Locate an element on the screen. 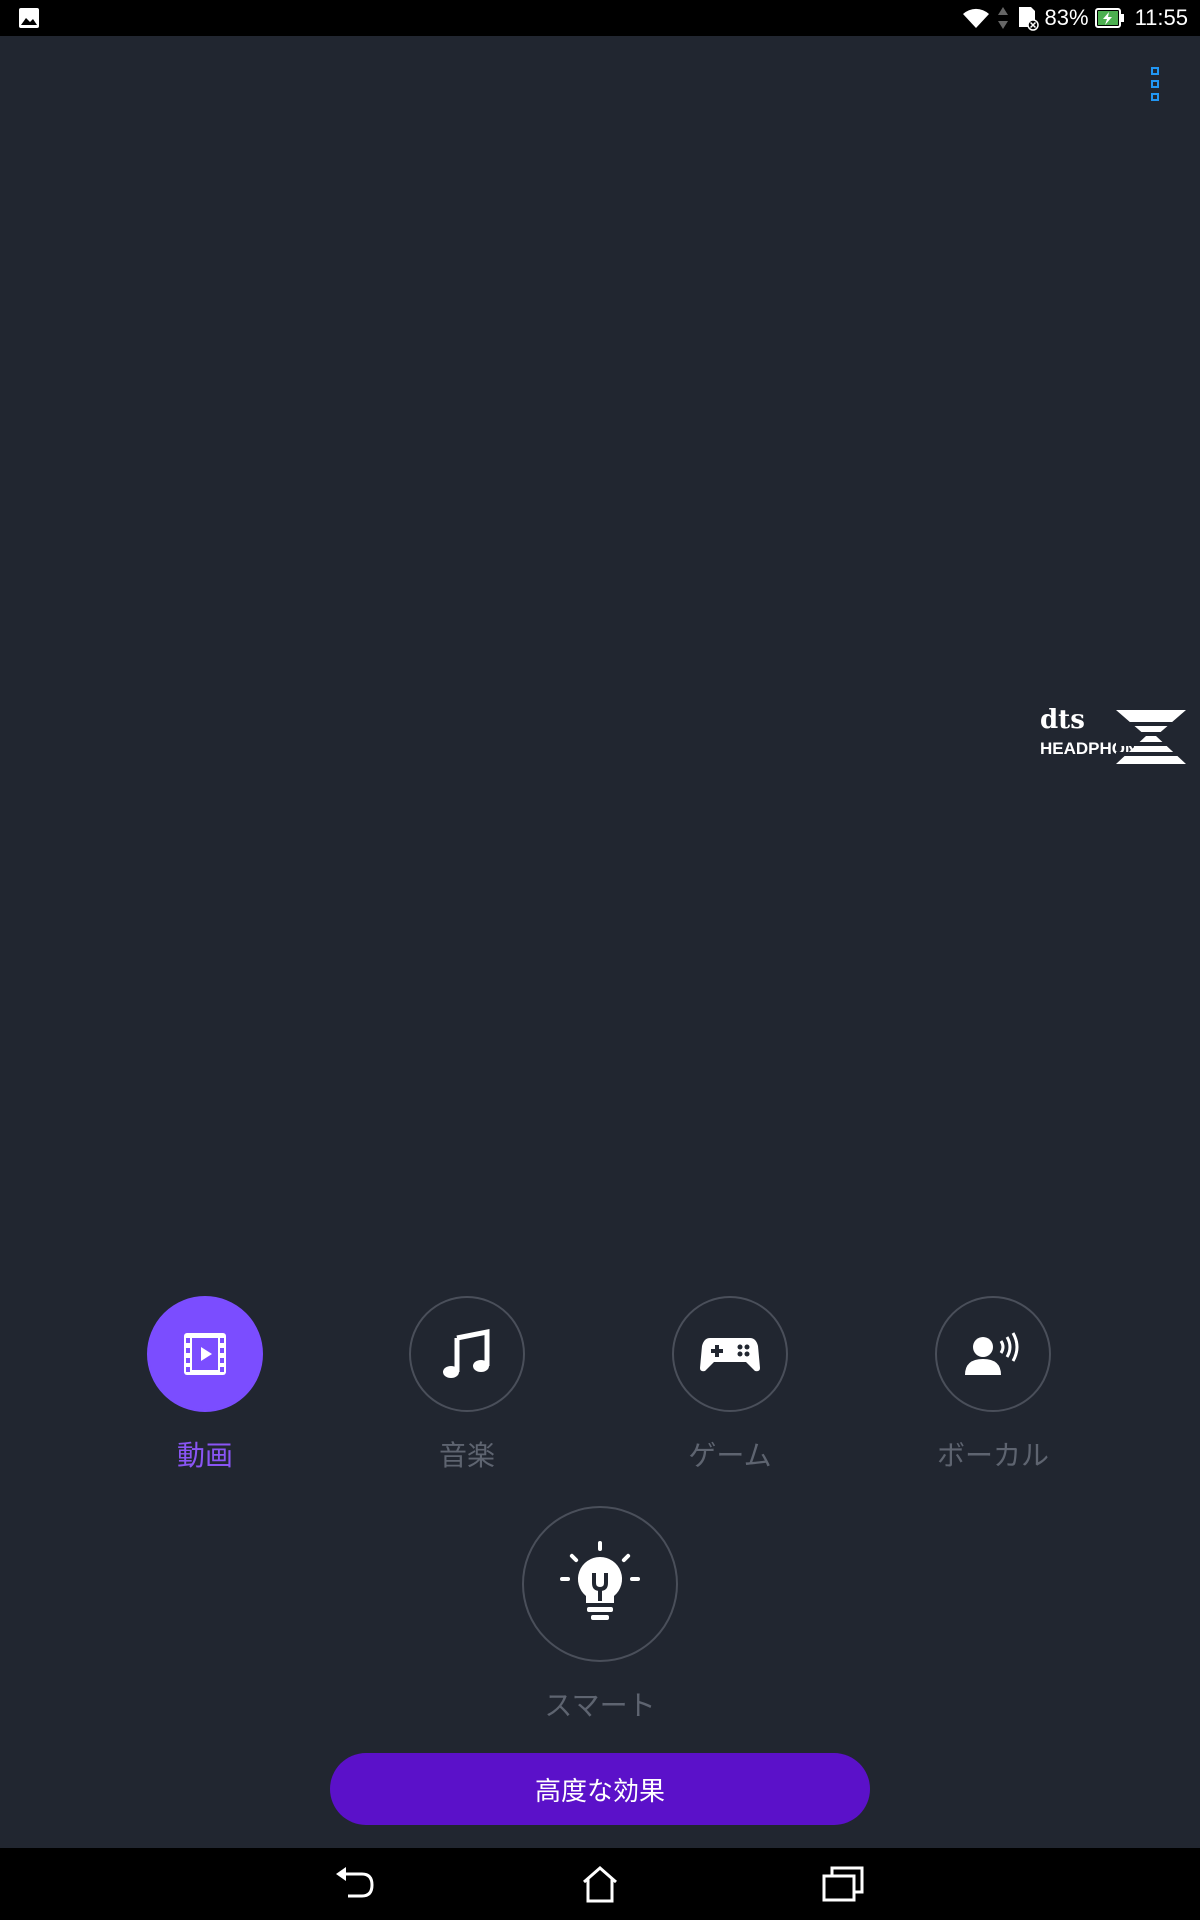  mode-smart-button is located at coordinates (600, 1584).